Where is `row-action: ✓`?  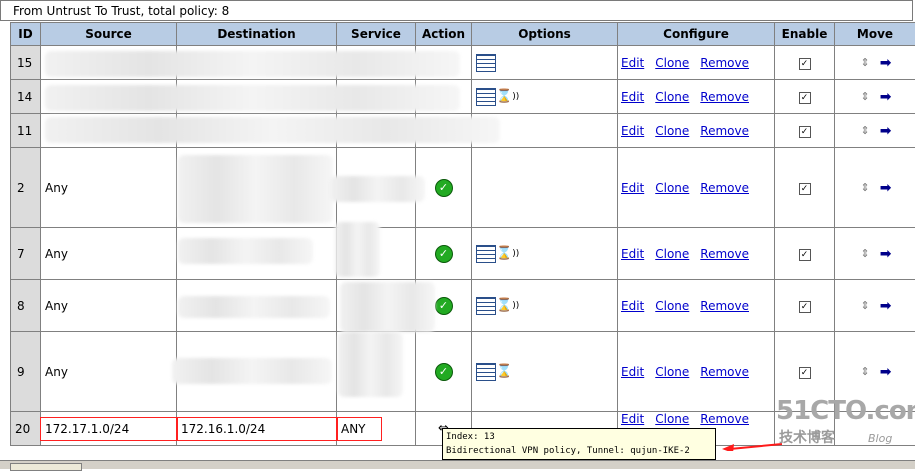 row-action: ✓ is located at coordinates (444, 372).